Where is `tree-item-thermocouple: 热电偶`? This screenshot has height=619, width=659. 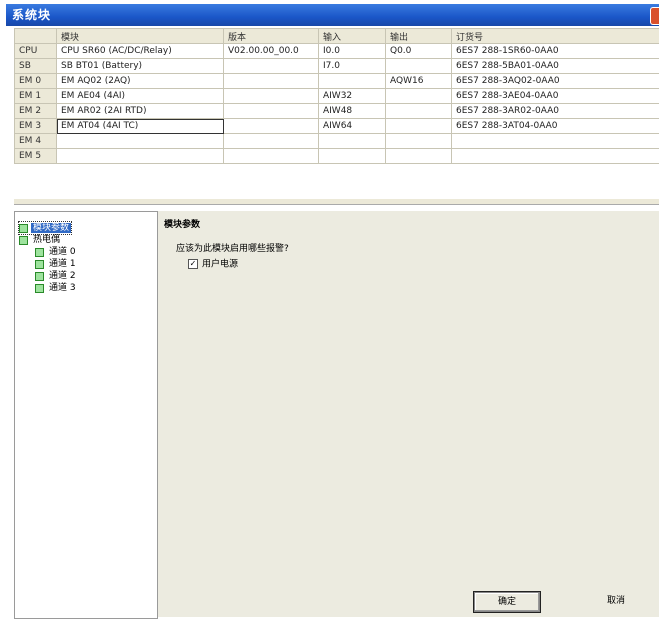
tree-item-thermocouple: 热电偶 is located at coordinates (40, 240).